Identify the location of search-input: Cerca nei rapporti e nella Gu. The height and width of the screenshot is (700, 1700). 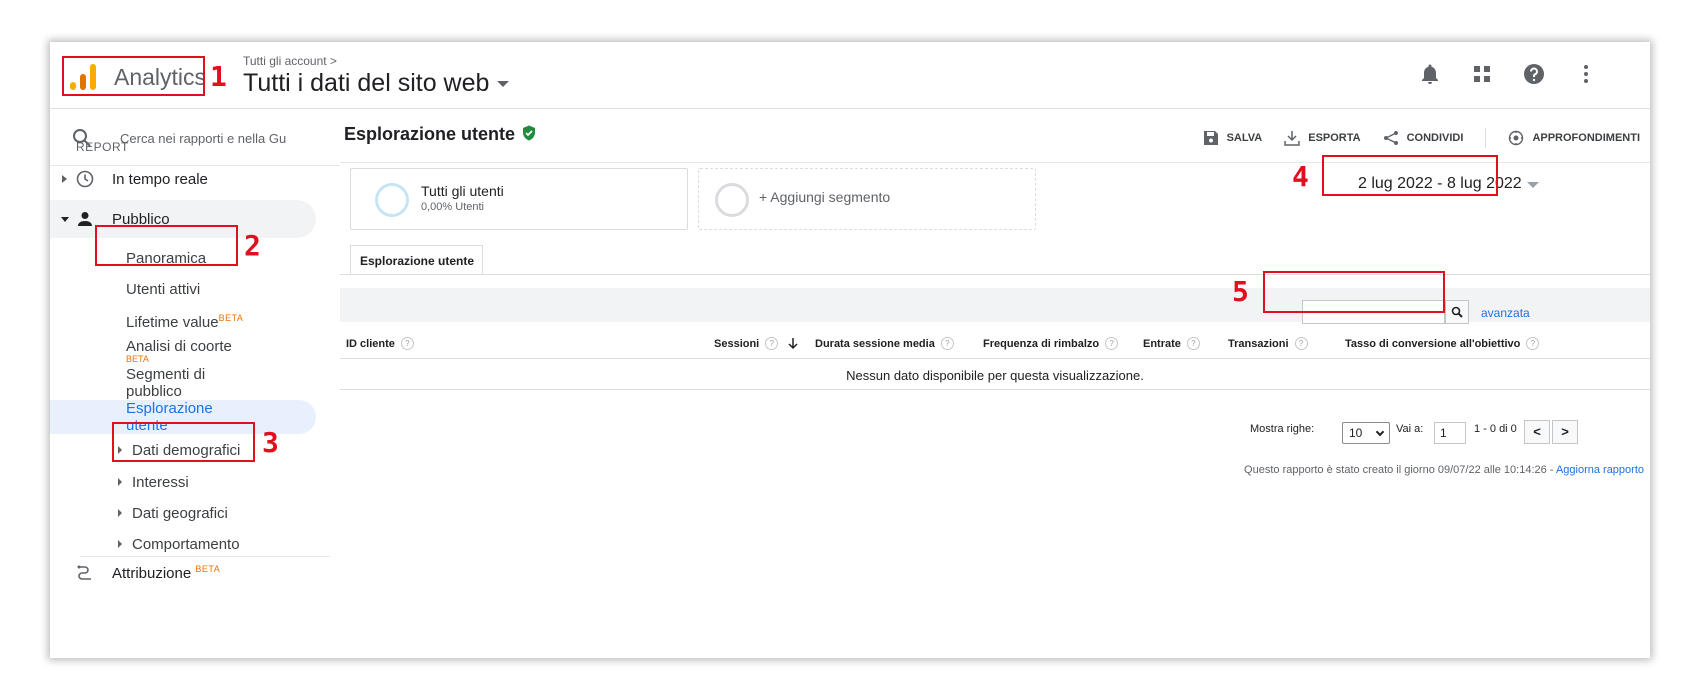
(220, 138).